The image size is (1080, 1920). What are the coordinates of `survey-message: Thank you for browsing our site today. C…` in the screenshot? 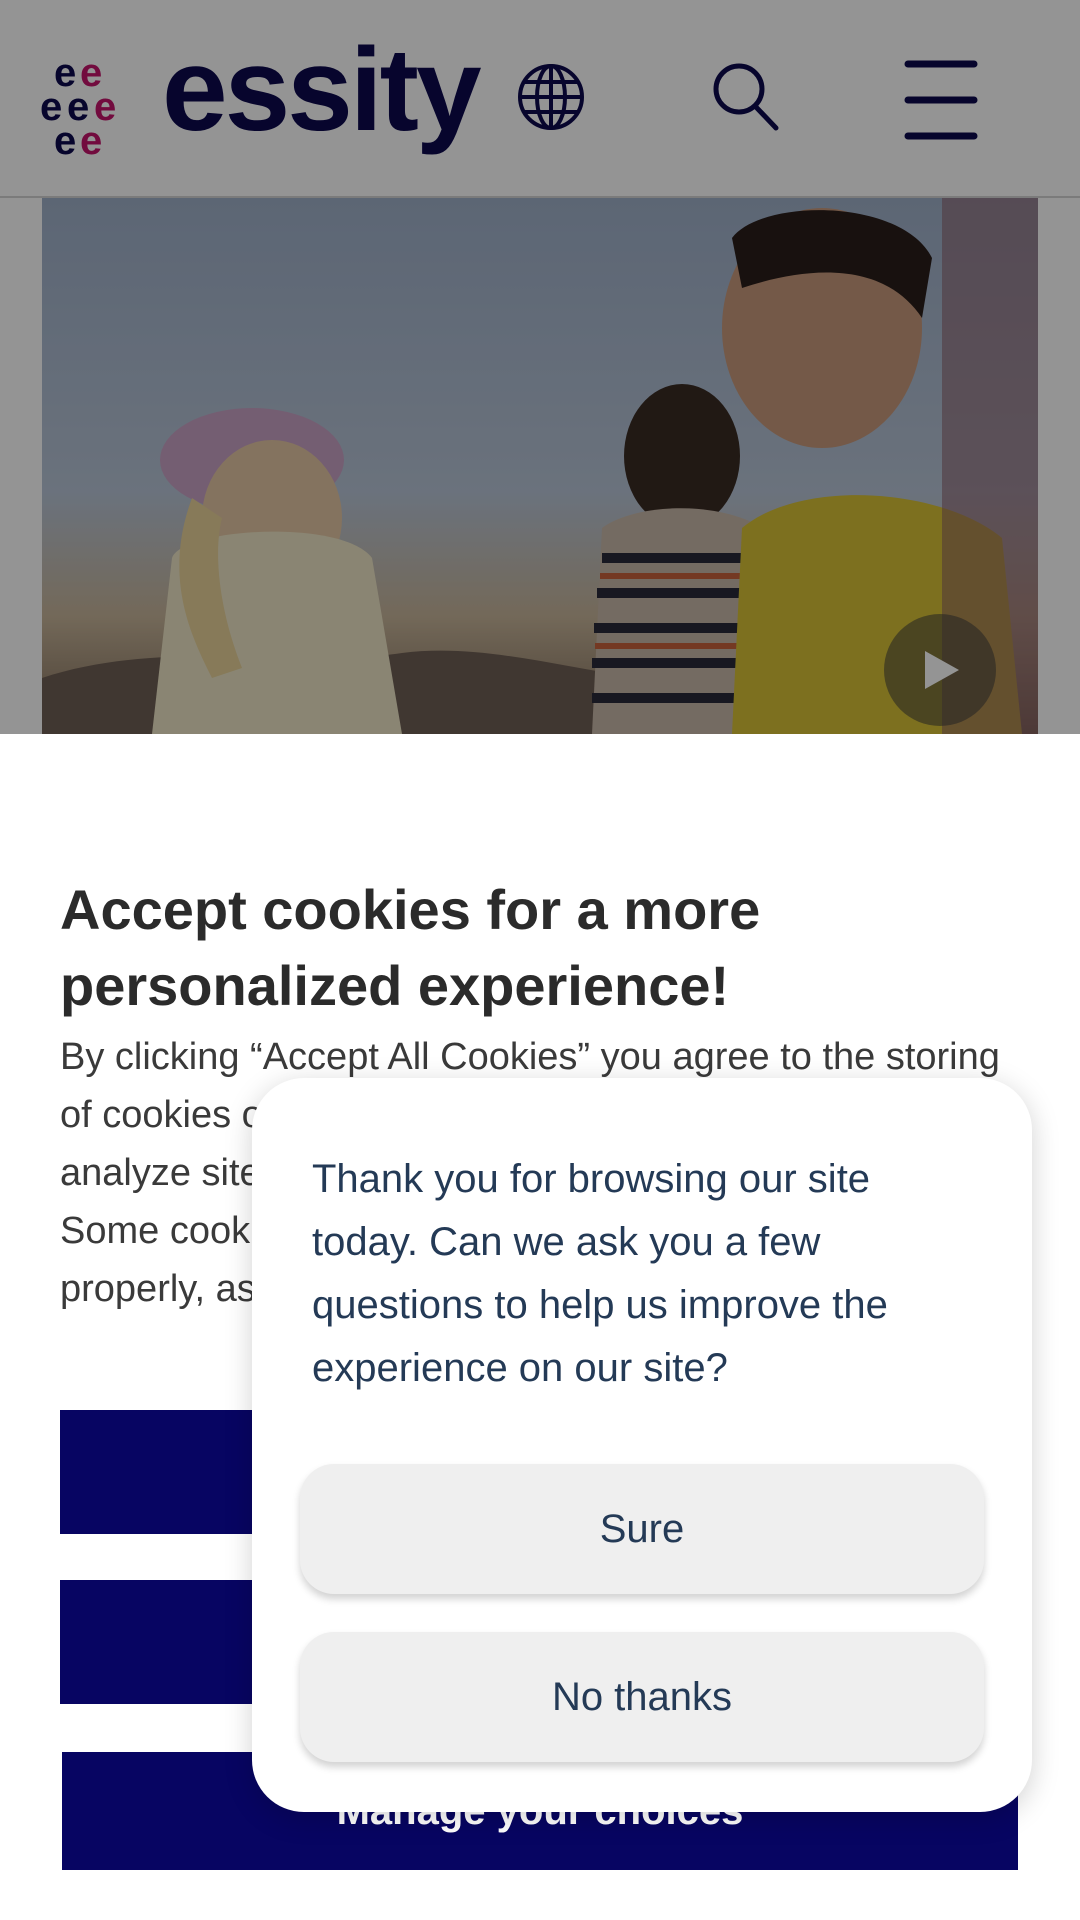 It's located at (600, 1273).